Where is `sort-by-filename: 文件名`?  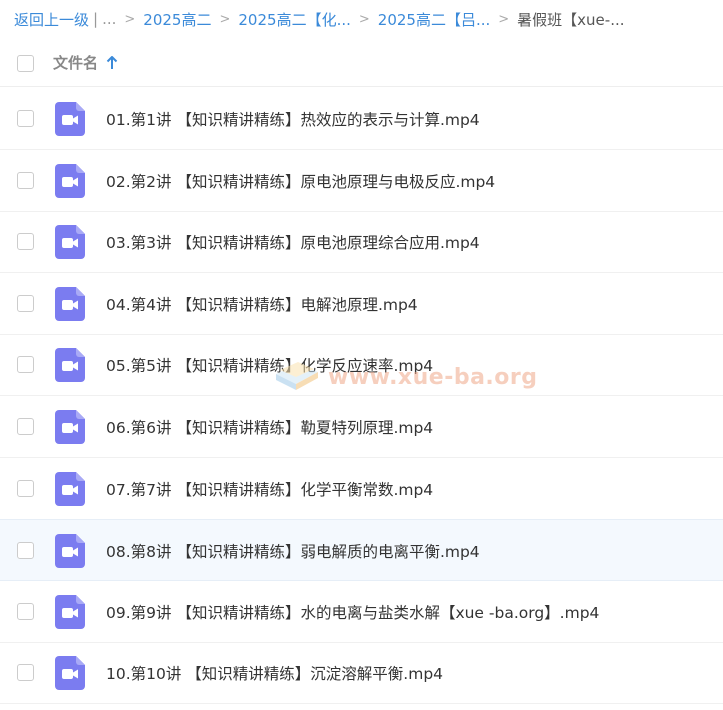
sort-by-filename: 文件名 is located at coordinates (85, 62).